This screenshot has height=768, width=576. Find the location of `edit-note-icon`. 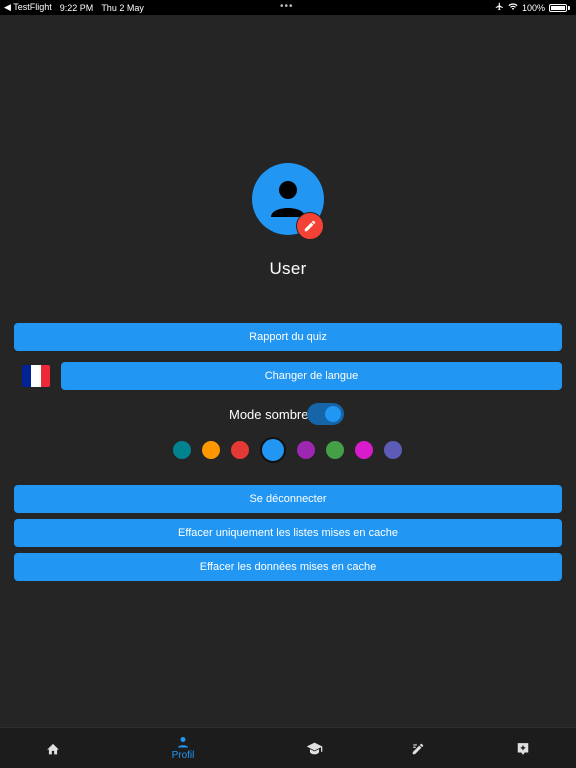

edit-note-icon is located at coordinates (418, 748).